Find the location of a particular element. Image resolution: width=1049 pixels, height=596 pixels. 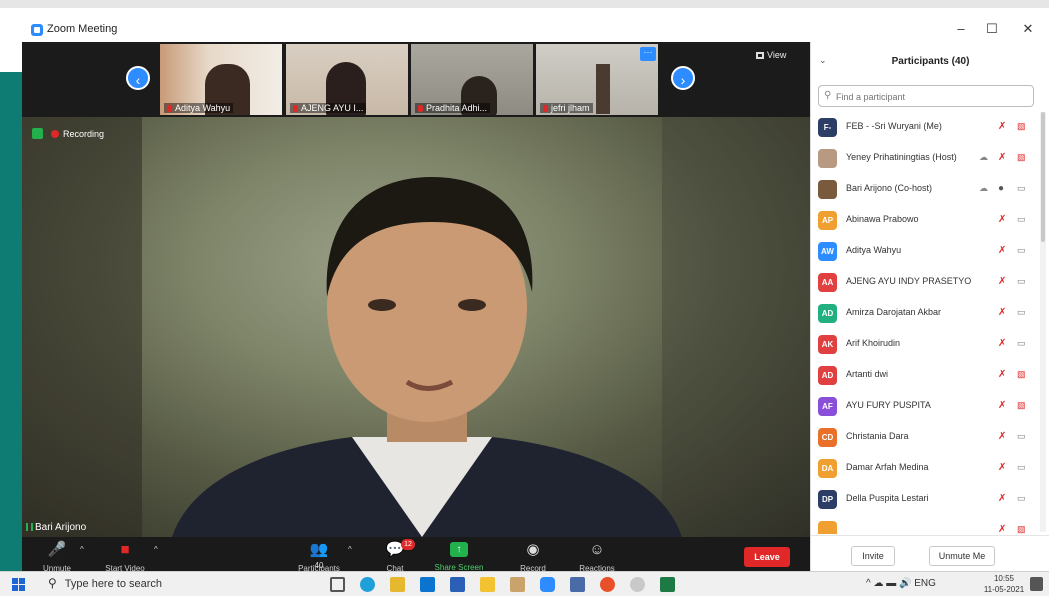

participant-row: Yeney Prihatiningtias (Host) ☁ ✗ ▧ is located at coordinates (925, 158).